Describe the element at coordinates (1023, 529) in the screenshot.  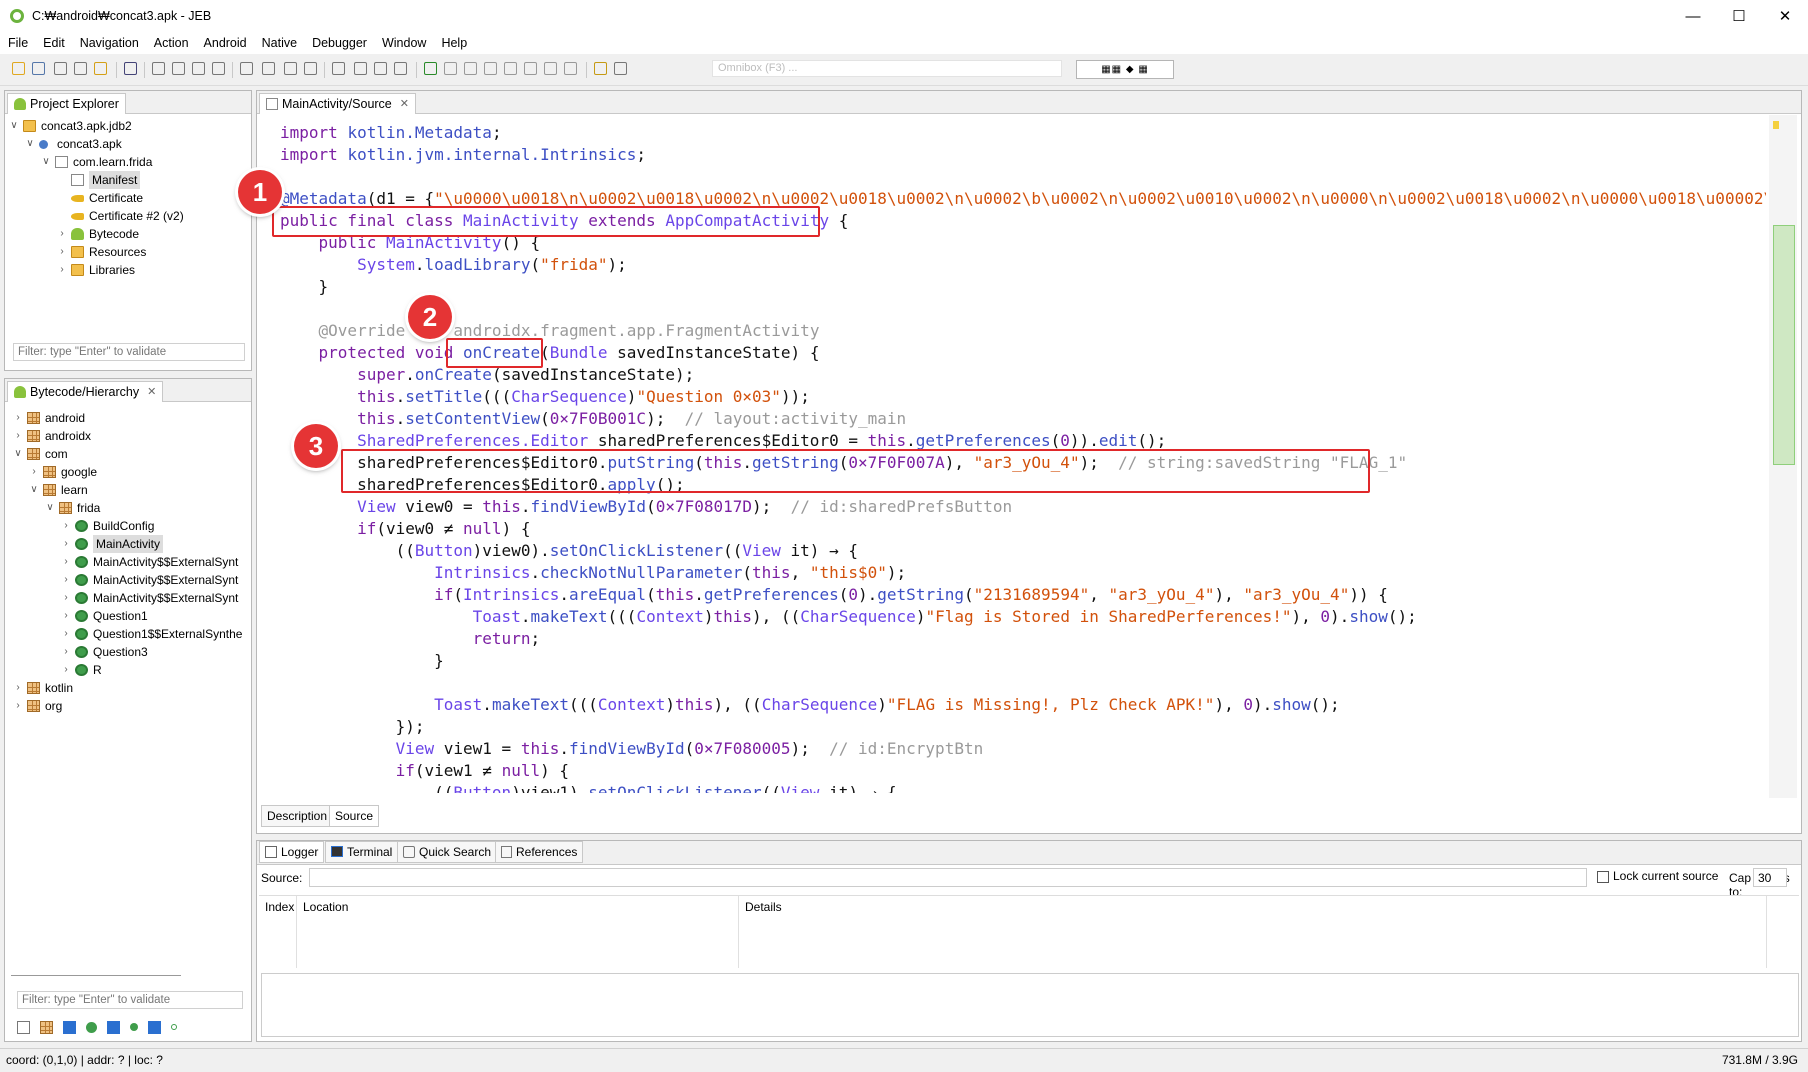
I see `code-line: if(view0 ≠ null) {` at that location.